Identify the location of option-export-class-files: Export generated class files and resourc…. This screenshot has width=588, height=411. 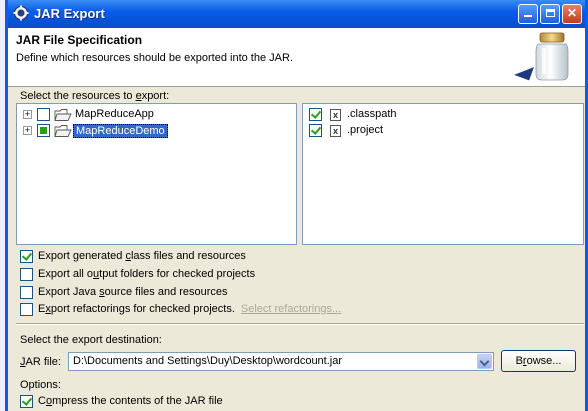
(290, 257).